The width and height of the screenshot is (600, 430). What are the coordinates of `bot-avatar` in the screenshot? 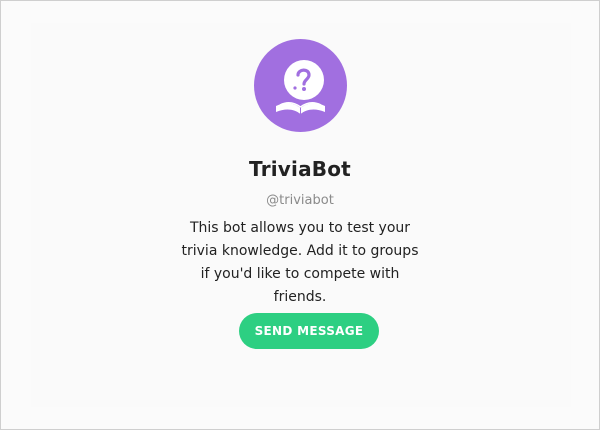 It's located at (300, 85).